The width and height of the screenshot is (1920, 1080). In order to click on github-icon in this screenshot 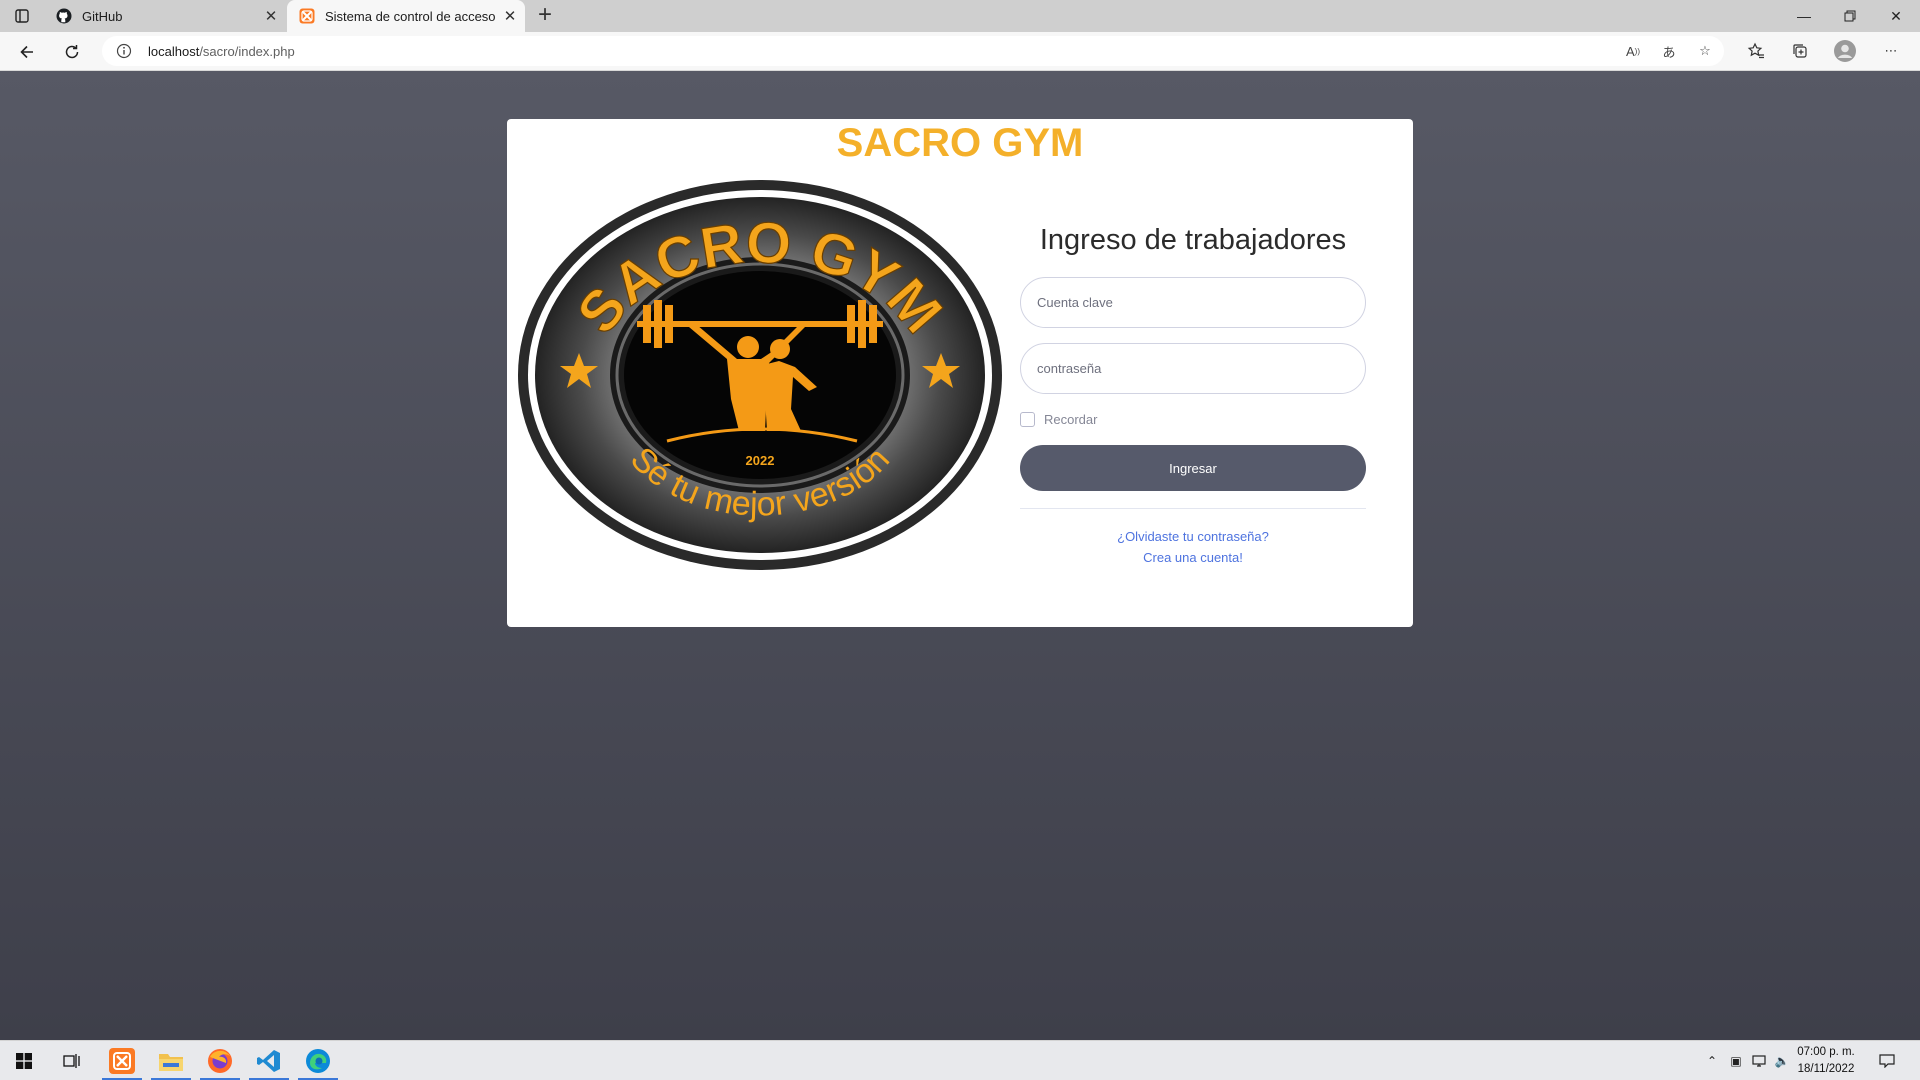, I will do `click(64, 16)`.